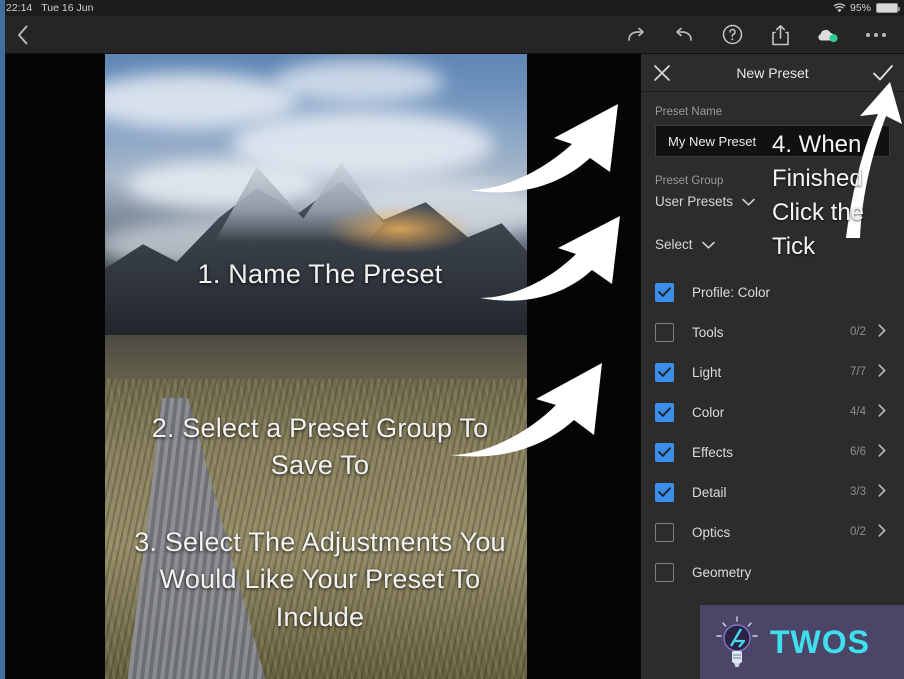 The height and width of the screenshot is (679, 904). Describe the element at coordinates (858, 492) in the screenshot. I see `adjustment-count: 3/3` at that location.